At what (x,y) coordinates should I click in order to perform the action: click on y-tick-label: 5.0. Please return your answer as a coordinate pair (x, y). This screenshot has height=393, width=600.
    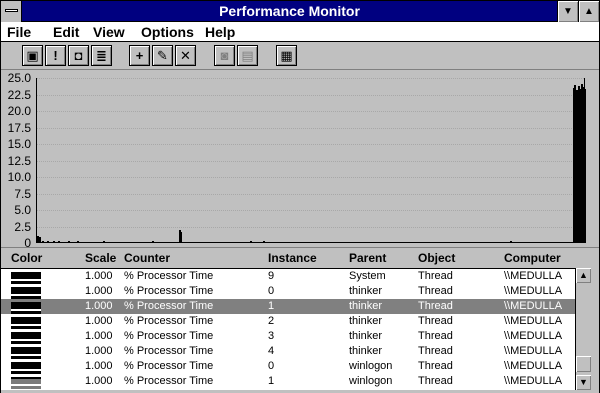
    Looking at the image, I should click on (22, 210).